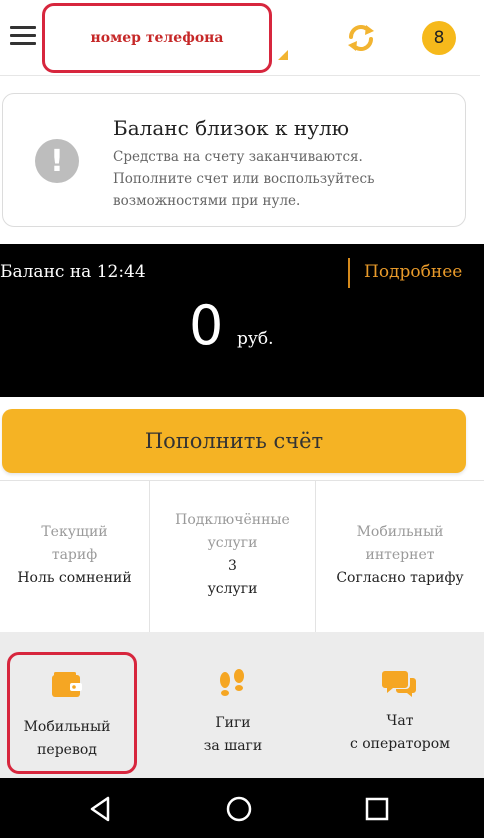 This screenshot has height=838, width=500. I want to click on balance-amount: 0, so click(206, 325).